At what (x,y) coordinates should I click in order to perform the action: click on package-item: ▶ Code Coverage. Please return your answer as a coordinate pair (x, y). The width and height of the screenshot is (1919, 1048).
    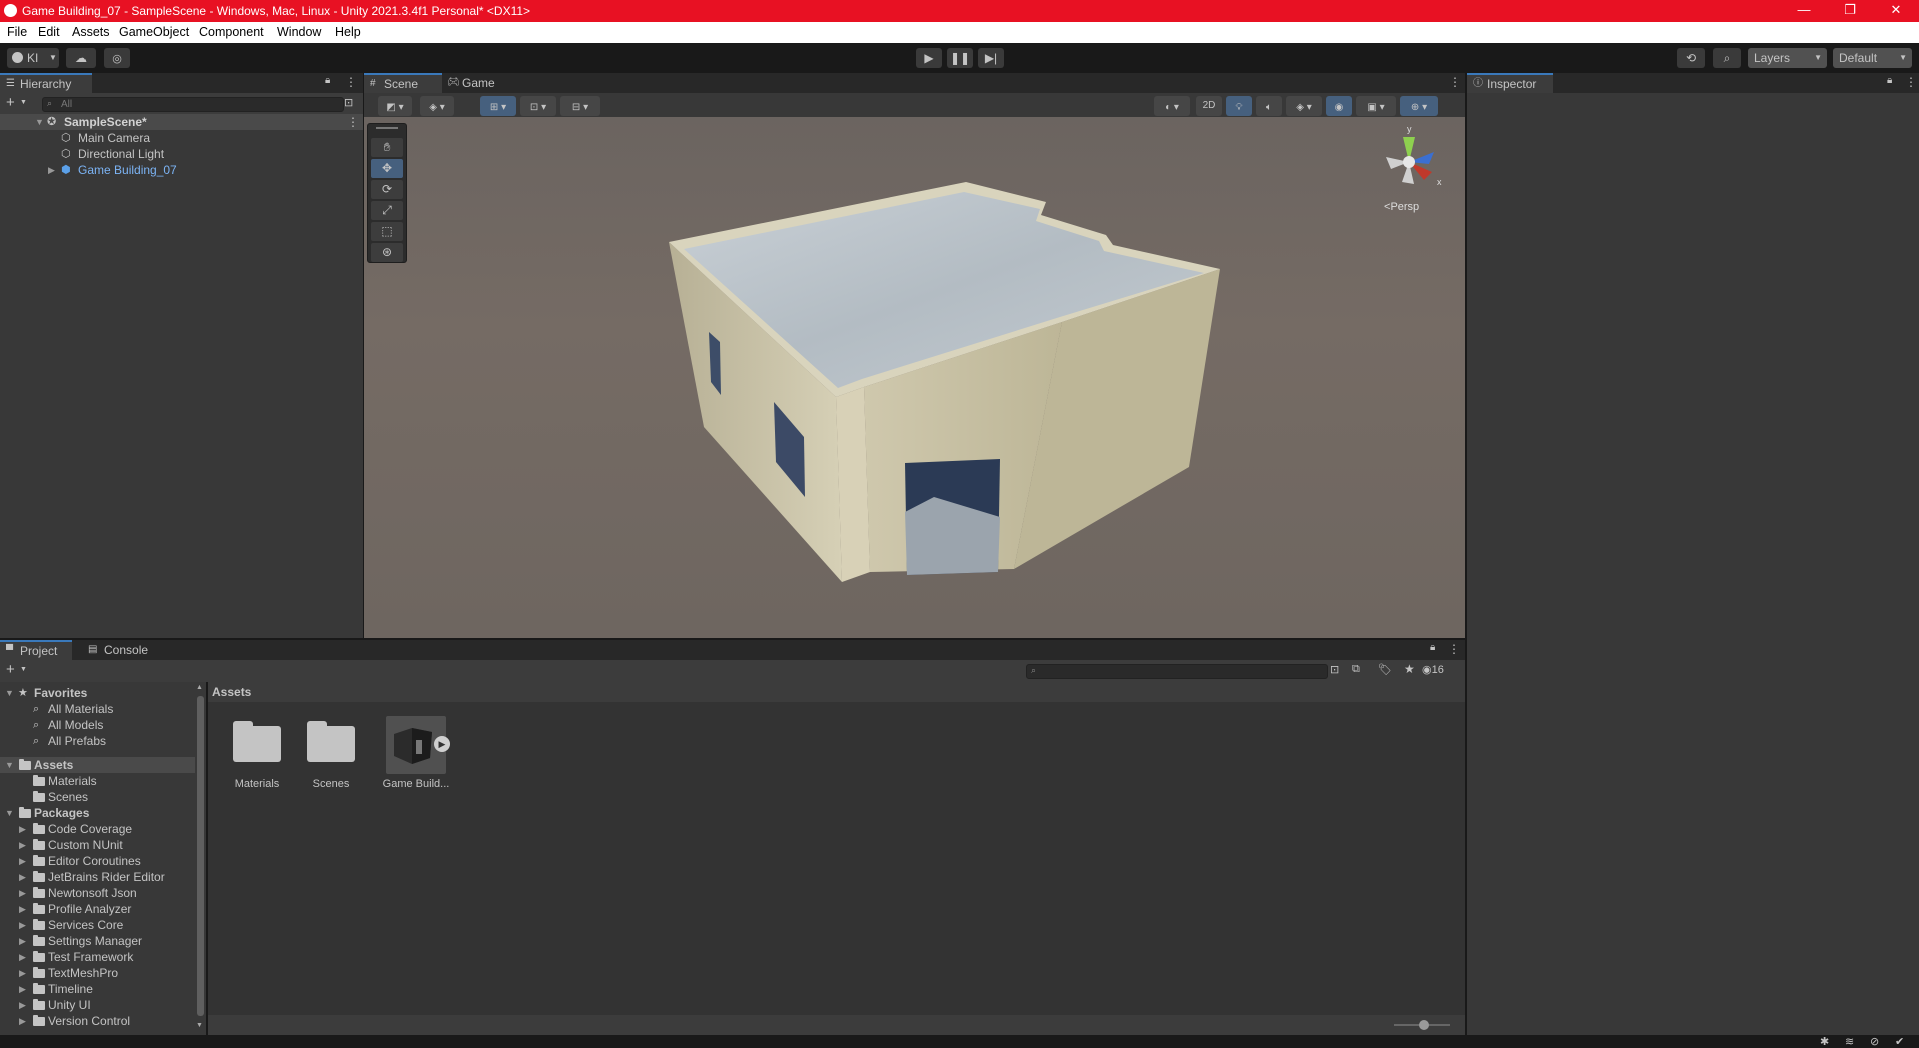
    Looking at the image, I should click on (98, 829).